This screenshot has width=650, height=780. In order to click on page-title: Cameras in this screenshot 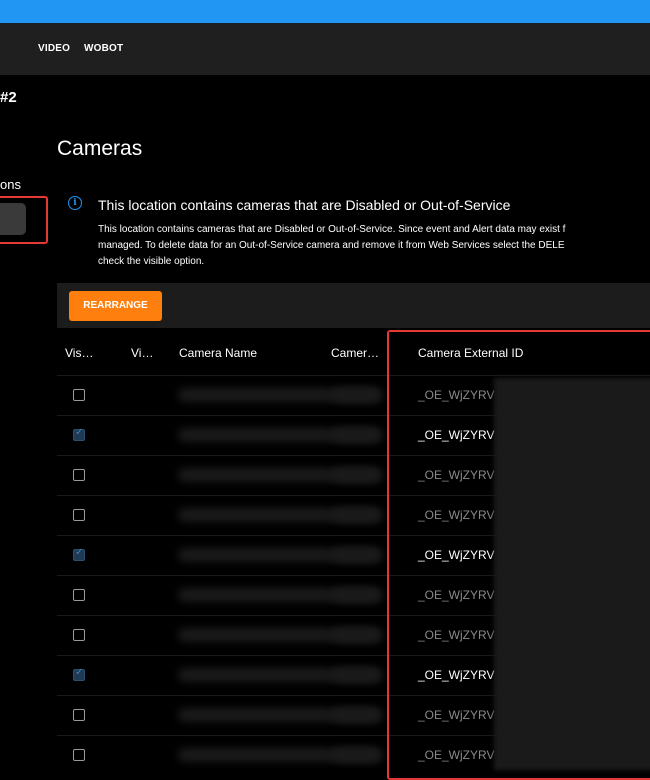, I will do `click(100, 148)`.